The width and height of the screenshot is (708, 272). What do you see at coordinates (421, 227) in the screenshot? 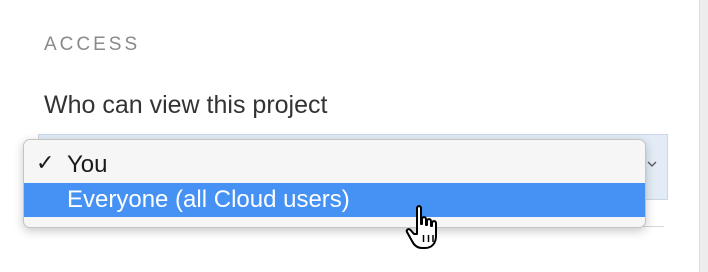
I see `hand-pointer-cursor-icon` at bounding box center [421, 227].